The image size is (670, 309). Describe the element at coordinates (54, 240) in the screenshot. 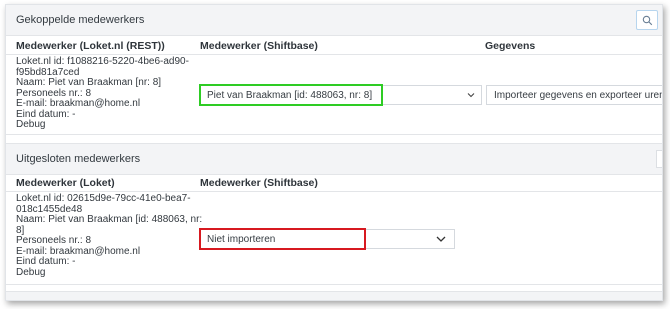

I see `info-line: Personeels nr.: 8` at that location.